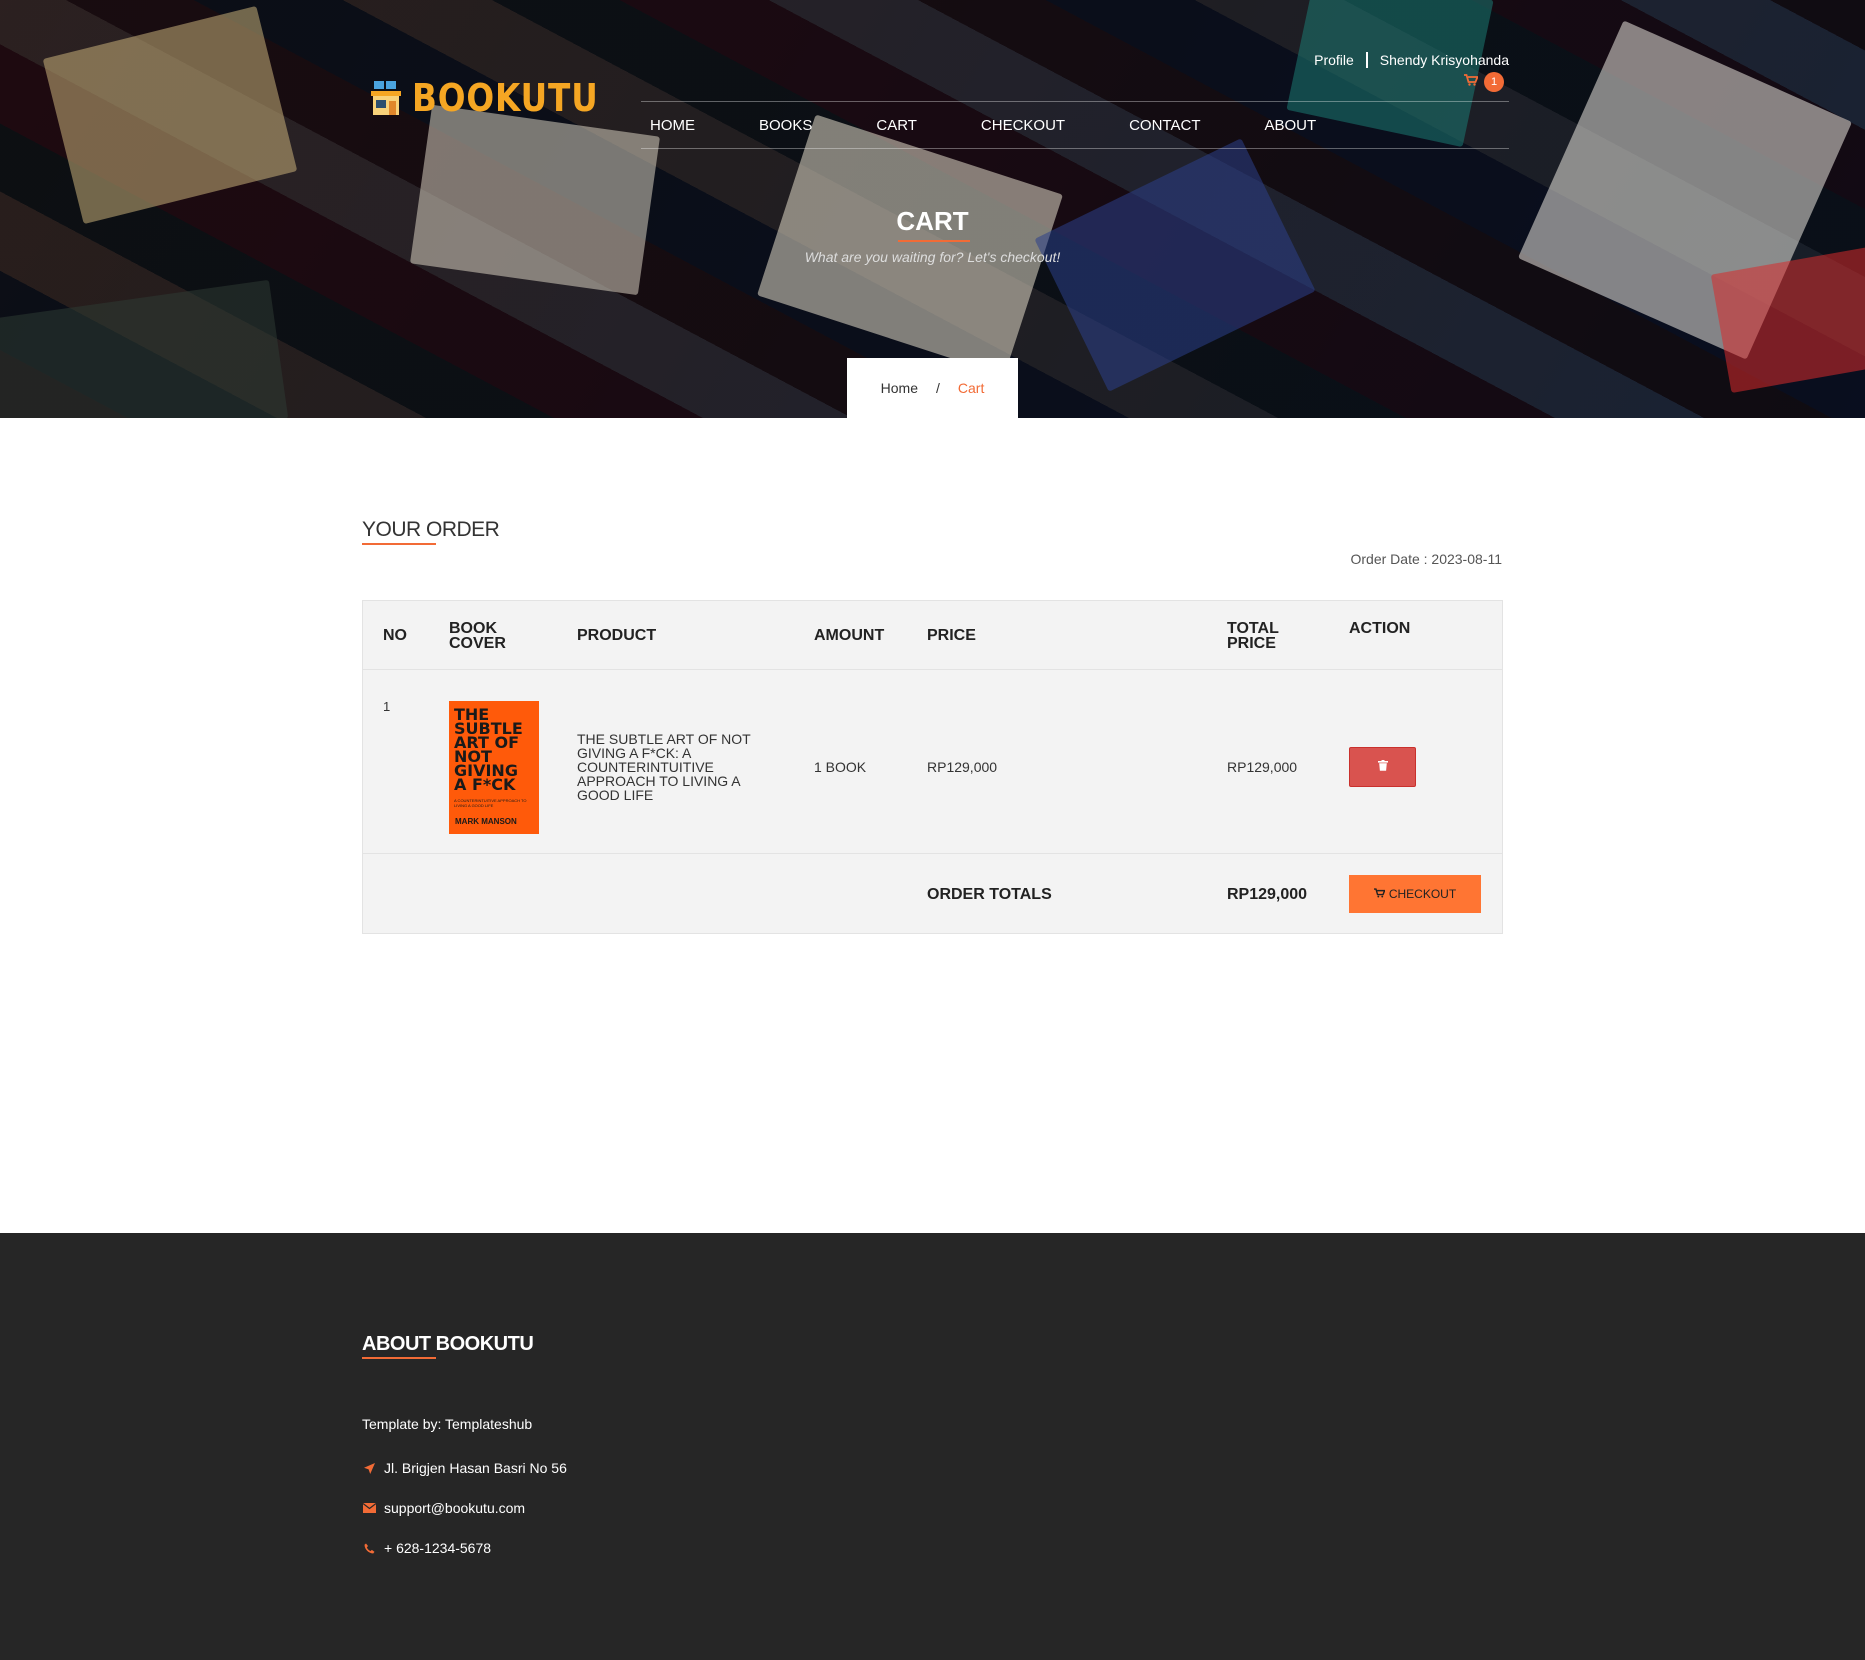 Image resolution: width=1865 pixels, height=1660 pixels. I want to click on footer-title-underline, so click(399, 1358).